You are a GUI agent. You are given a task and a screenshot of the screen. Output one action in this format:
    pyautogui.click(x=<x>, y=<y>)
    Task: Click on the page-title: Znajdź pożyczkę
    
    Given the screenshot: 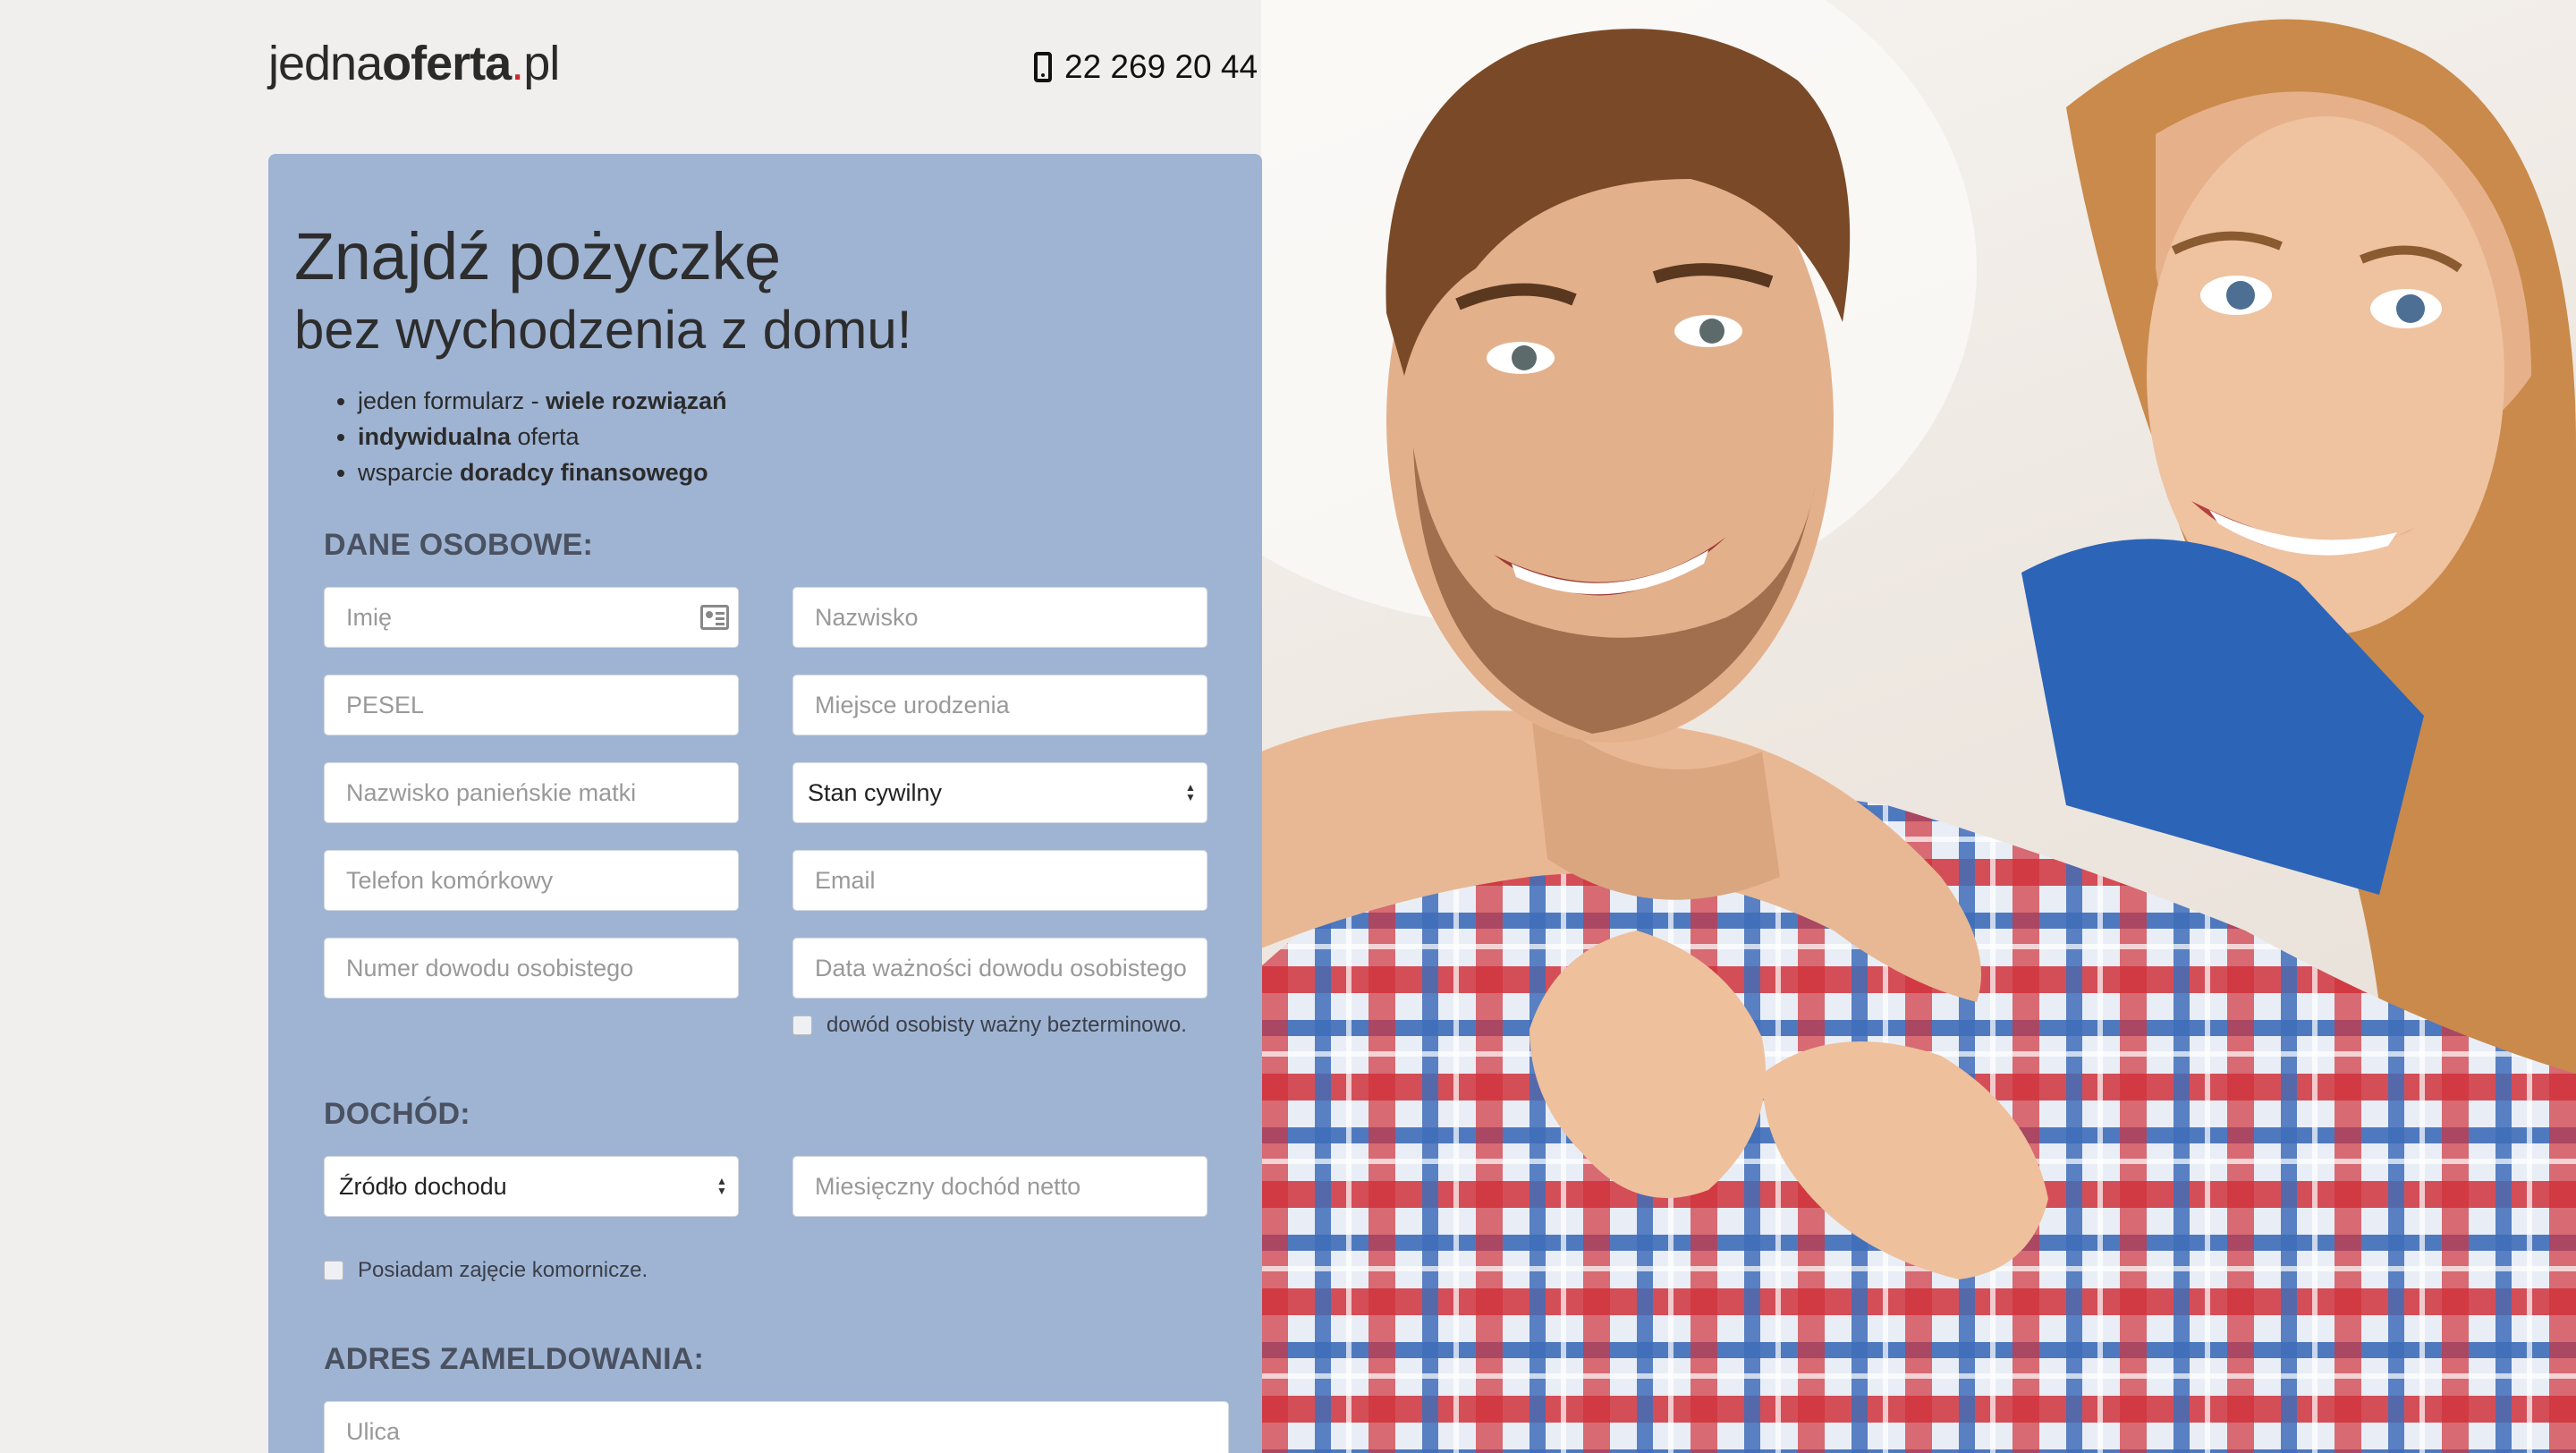 What is the action you would take?
    pyautogui.click(x=537, y=256)
    